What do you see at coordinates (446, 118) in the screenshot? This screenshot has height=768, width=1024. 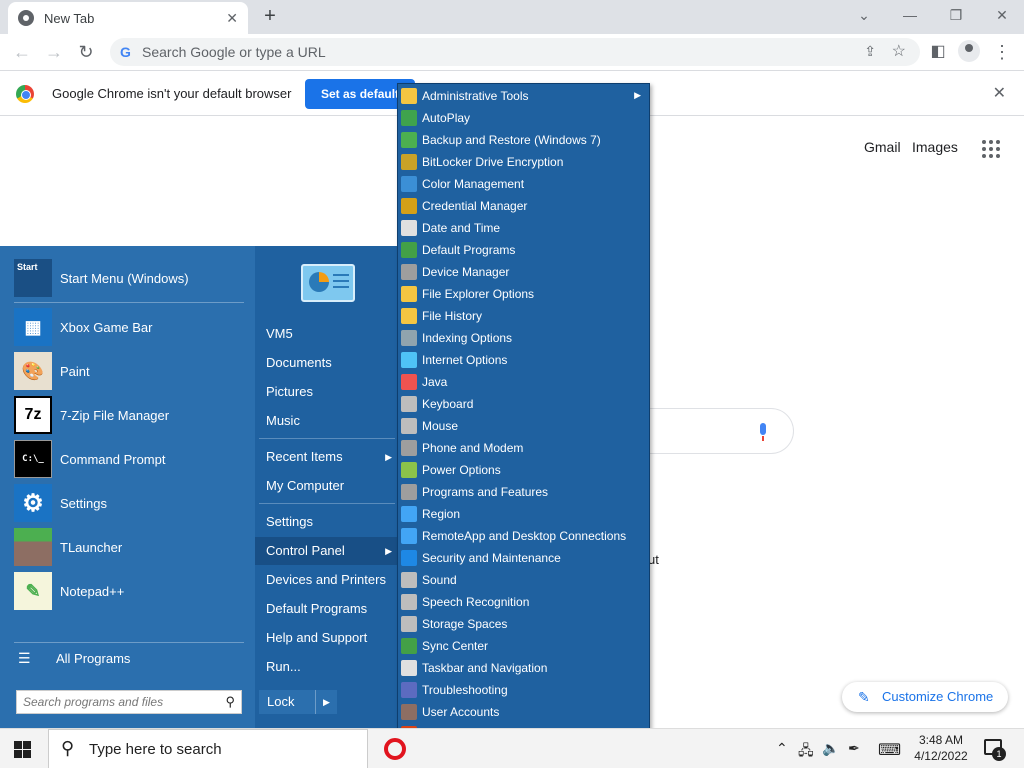 I see `control-panel-item-label: AutoPlay` at bounding box center [446, 118].